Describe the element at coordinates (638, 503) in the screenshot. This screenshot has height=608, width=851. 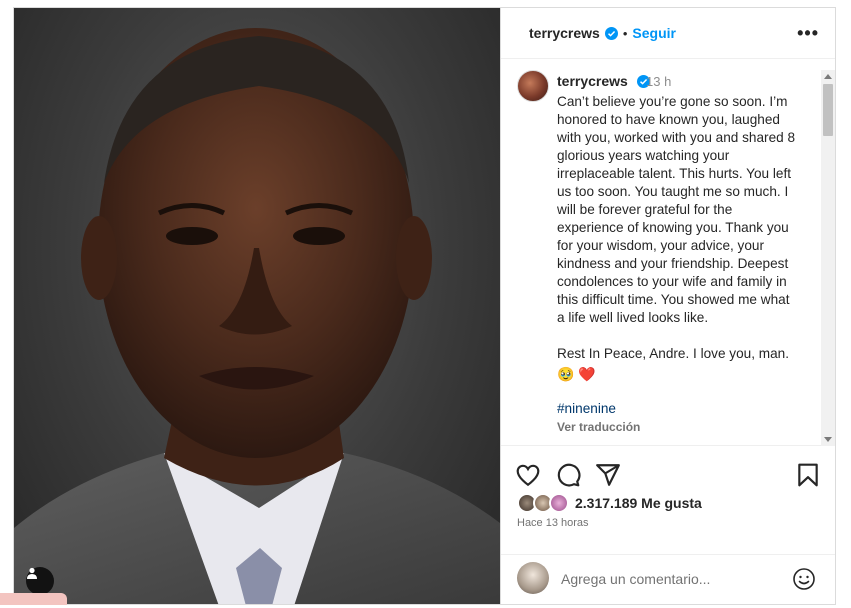
I see `likes-count: 2.317.189 Me gusta` at that location.